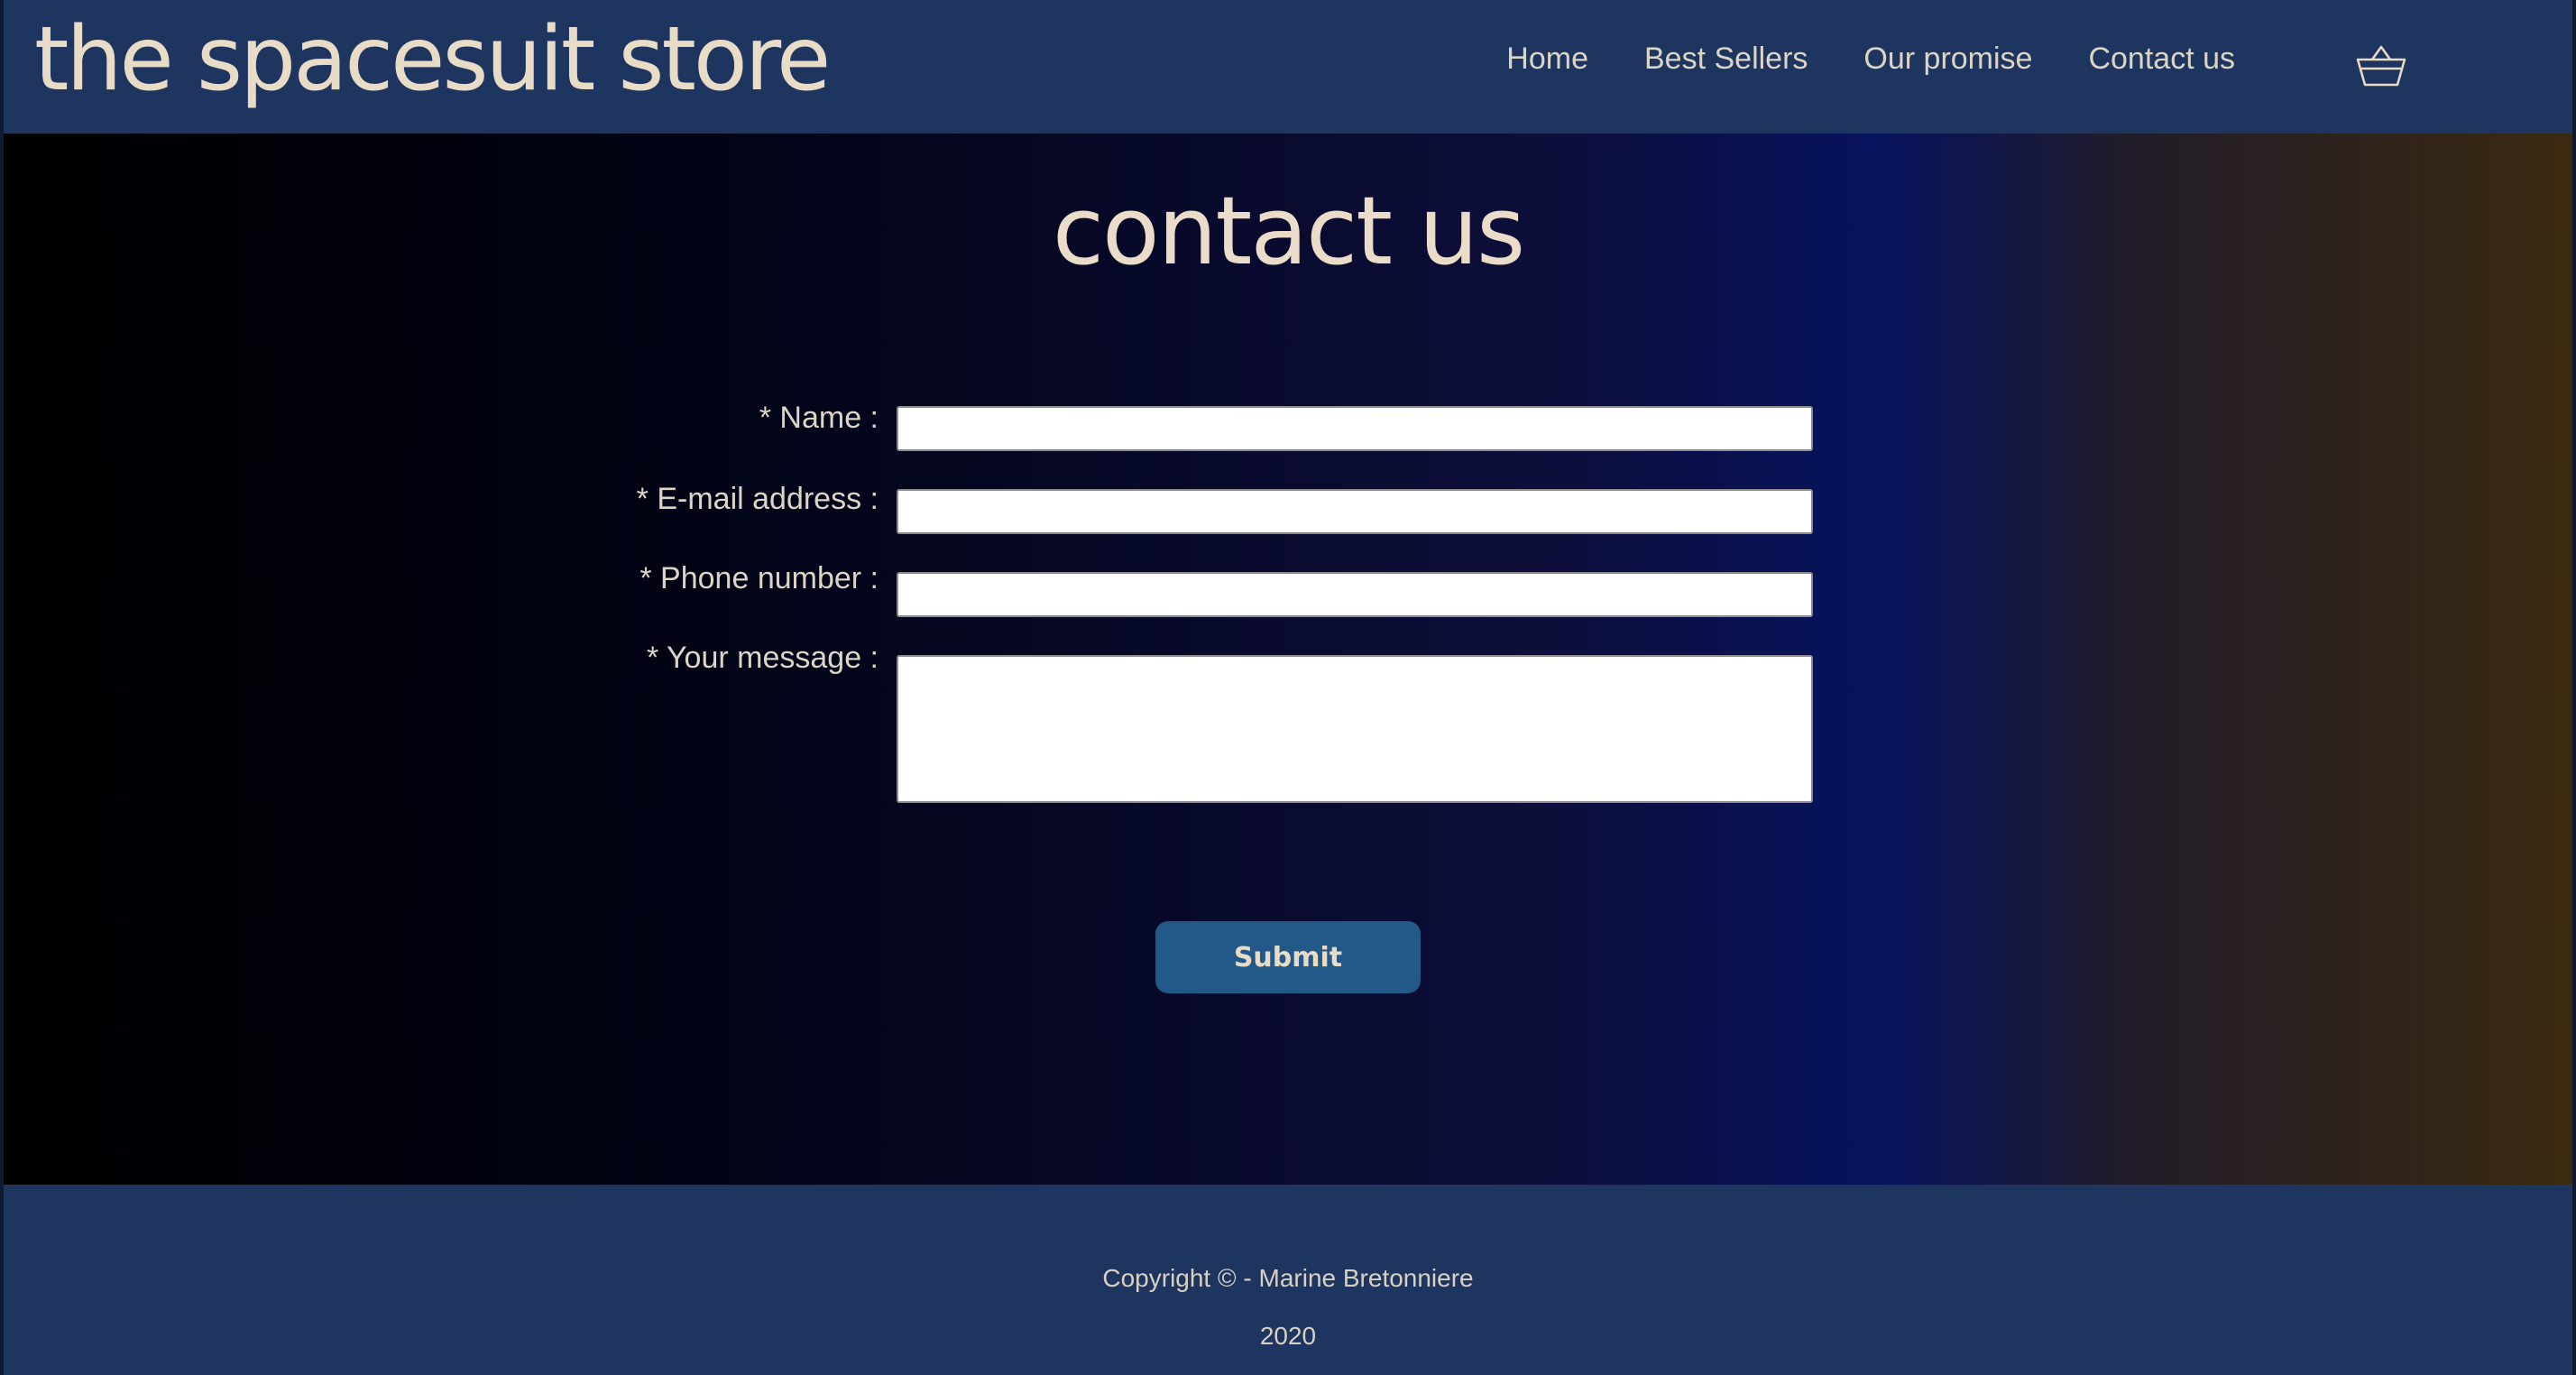  Describe the element at coordinates (1288, 1336) in the screenshot. I see `copyright-year: 2020` at that location.